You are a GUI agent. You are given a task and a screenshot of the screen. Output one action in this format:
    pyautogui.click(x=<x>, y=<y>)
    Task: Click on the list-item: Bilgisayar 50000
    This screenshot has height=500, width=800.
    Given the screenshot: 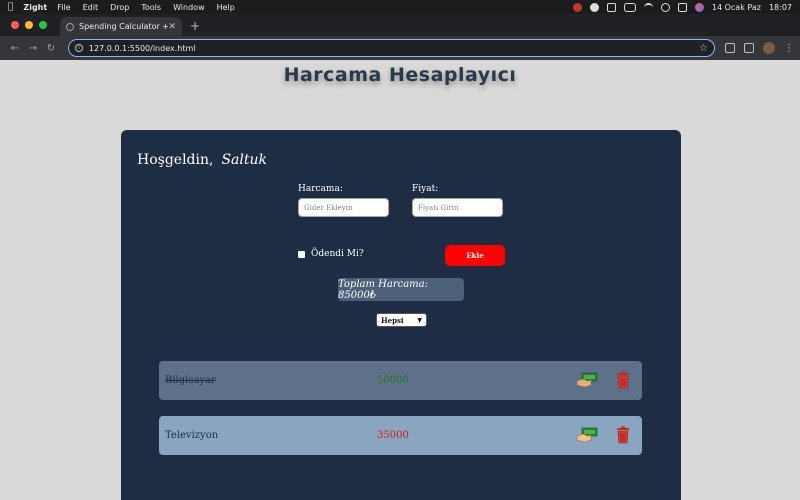 What is the action you would take?
    pyautogui.click(x=400, y=380)
    